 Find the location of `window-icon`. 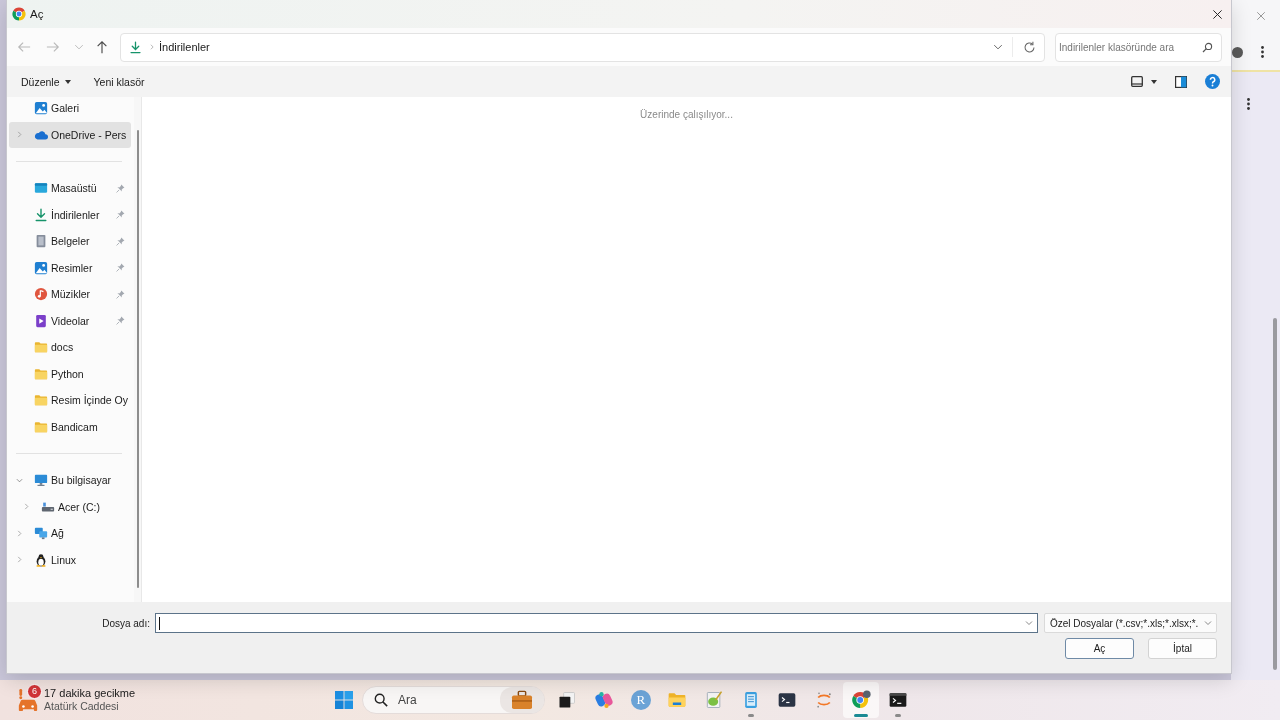

window-icon is located at coordinates (1137, 81).